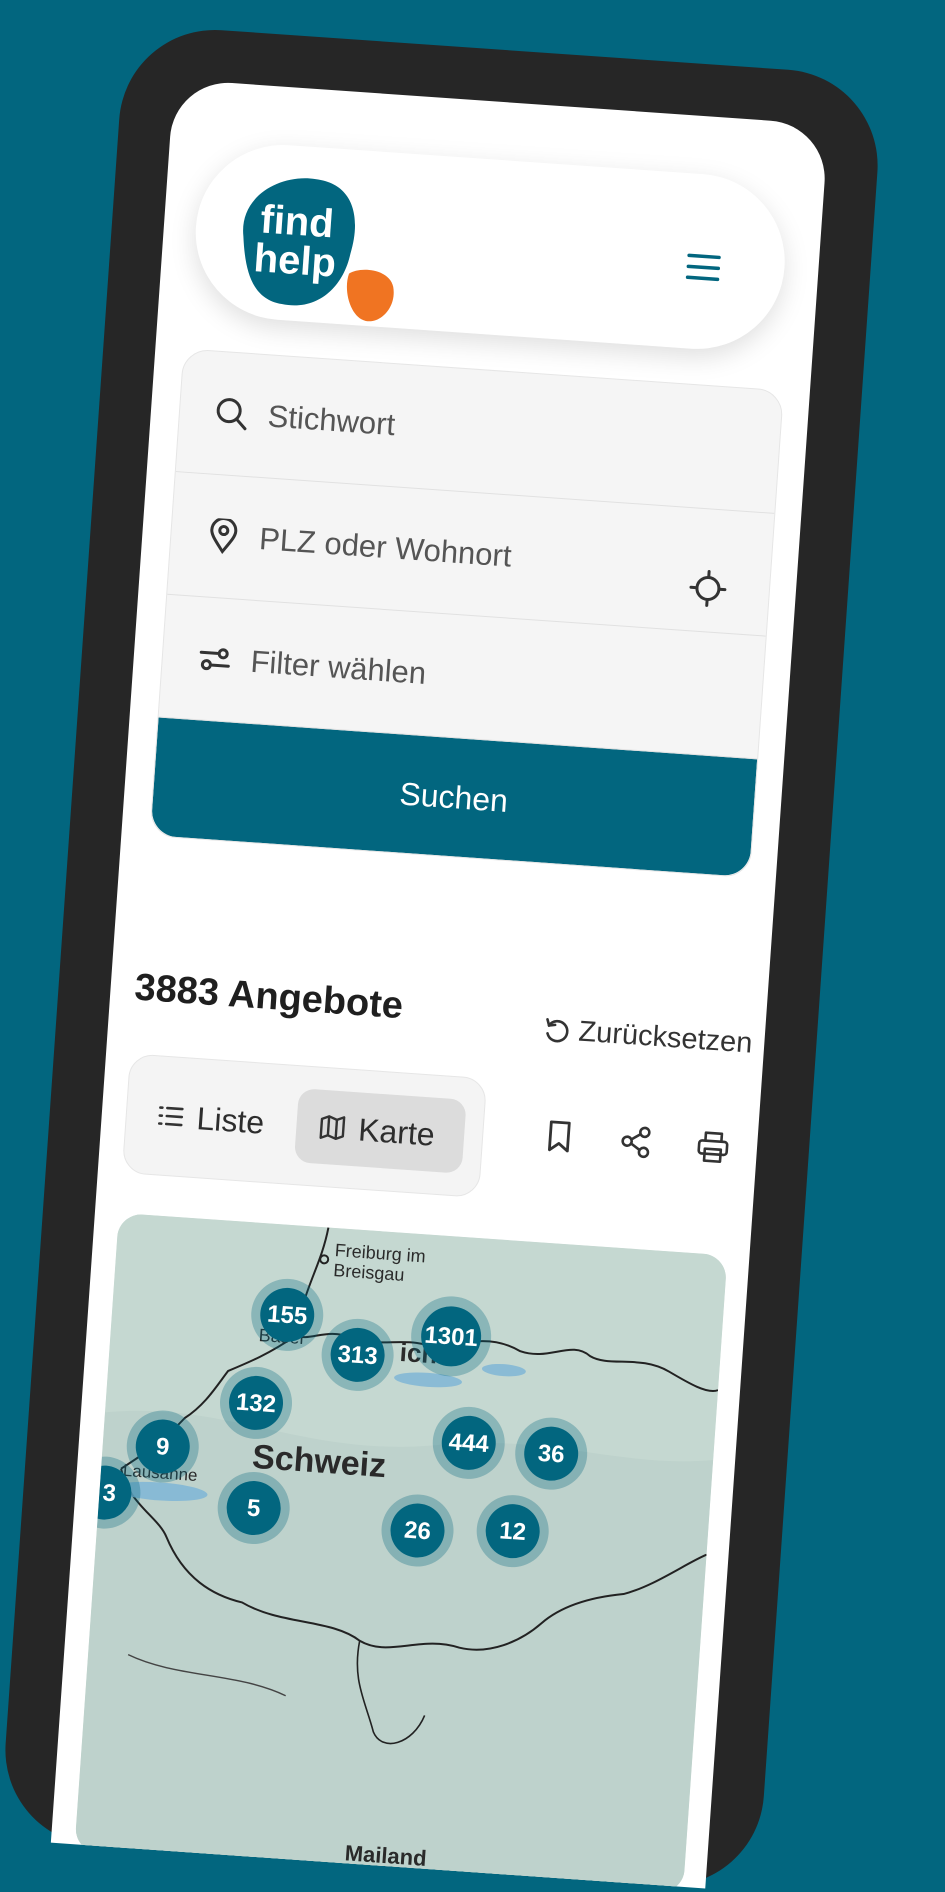  What do you see at coordinates (162, 1447) in the screenshot?
I see `cluster-9-count: 9` at bounding box center [162, 1447].